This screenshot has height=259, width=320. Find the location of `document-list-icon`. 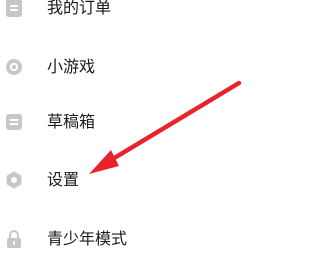

document-list-icon is located at coordinates (14, 9).